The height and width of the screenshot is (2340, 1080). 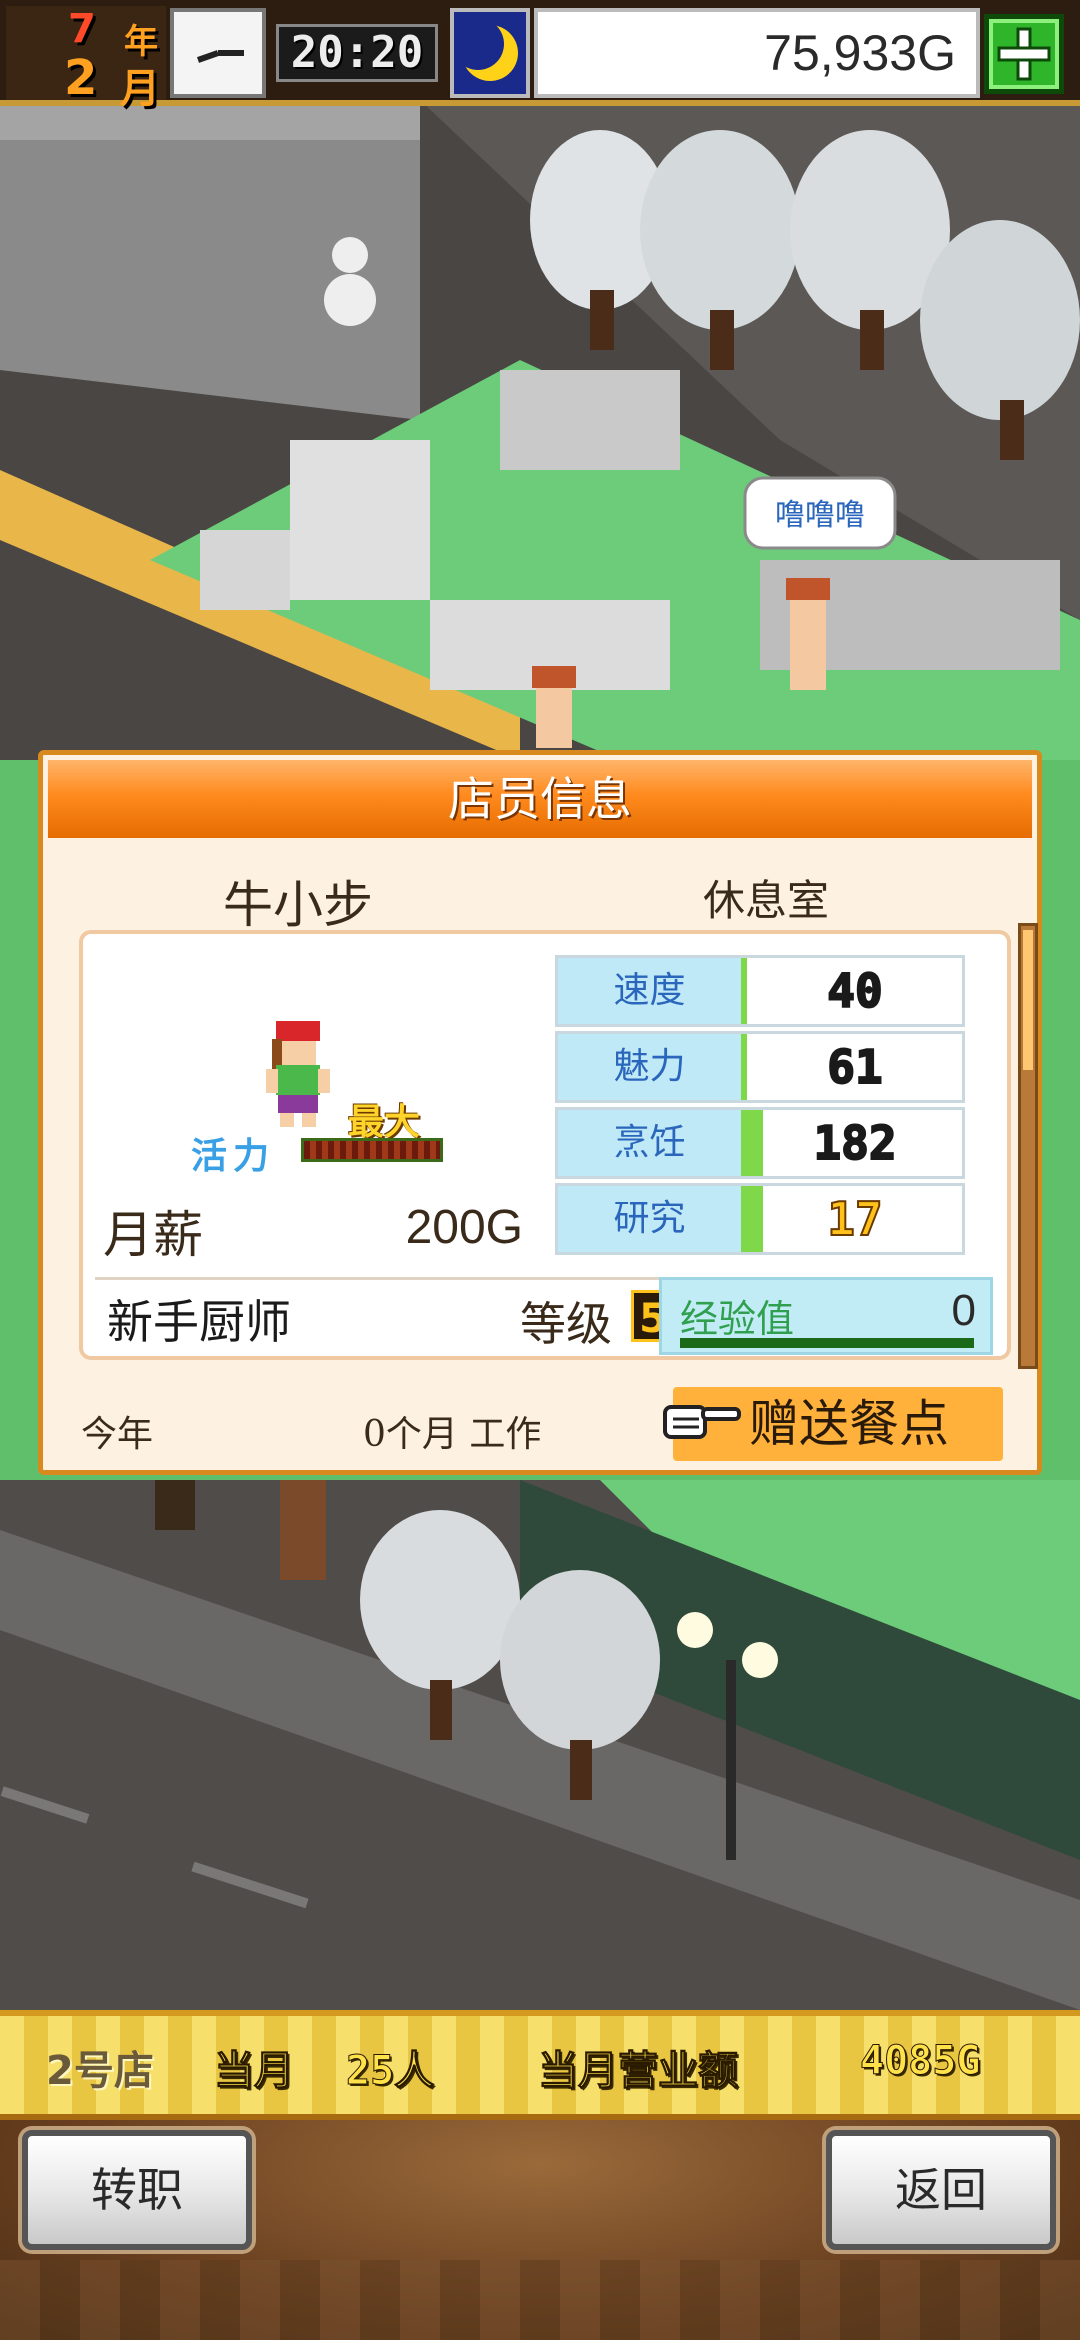 I want to click on experience-label: 经验值, so click(x=737, y=1319).